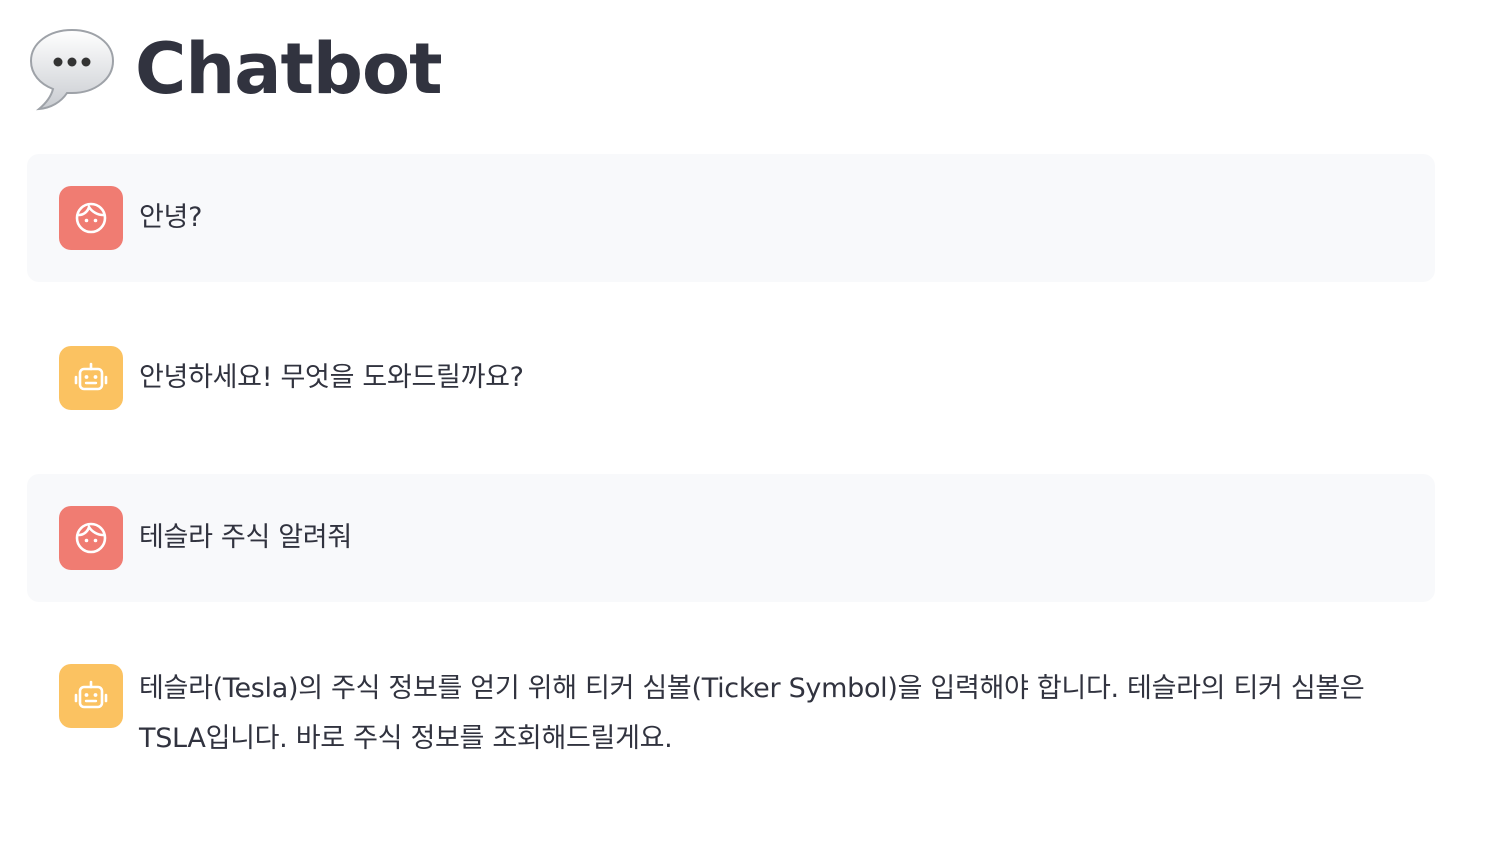 The image size is (1490, 852). Describe the element at coordinates (171, 217) in the screenshot. I see `message-text: 안녕?` at that location.